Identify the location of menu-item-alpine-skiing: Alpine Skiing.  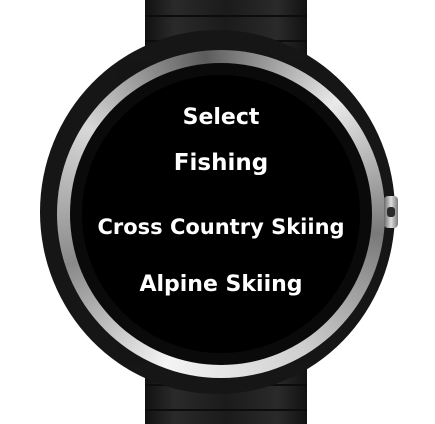
(221, 284).